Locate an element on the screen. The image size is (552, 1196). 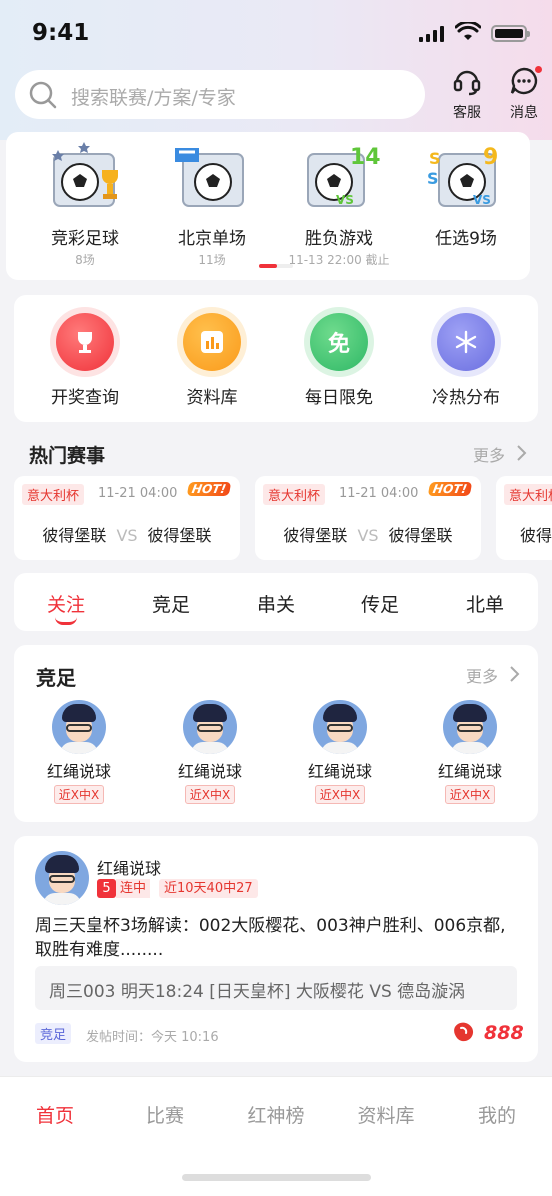
carousel-indicator is located at coordinates (276, 266).